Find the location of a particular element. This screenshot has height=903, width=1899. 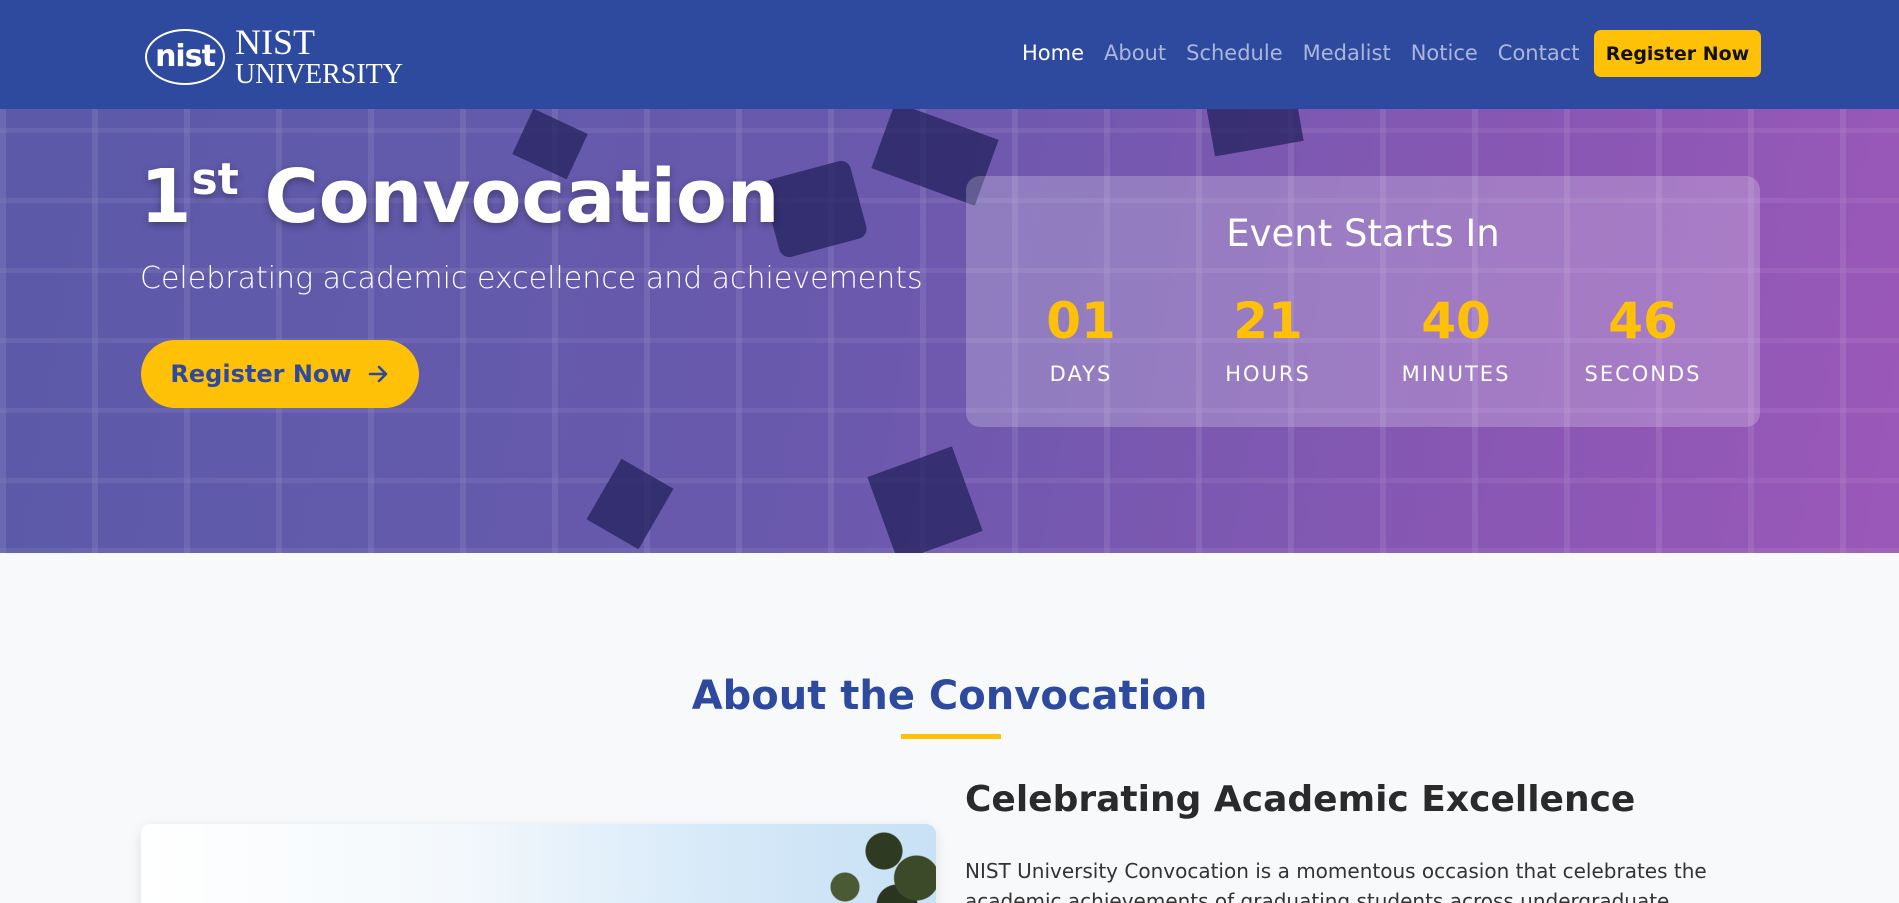

countdown-minutes: 40 MINUTES is located at coordinates (1456, 339).